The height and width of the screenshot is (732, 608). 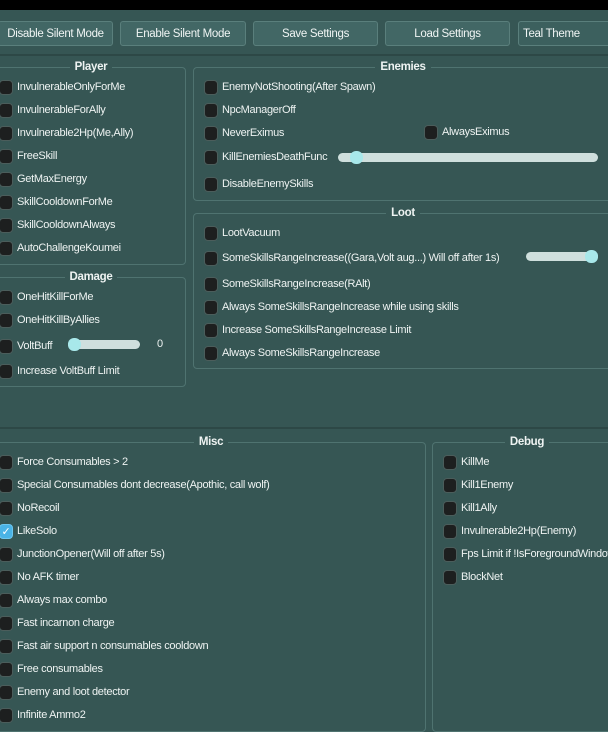 I want to click on checkbox-debug-3: Invulnerable2Hp(Enemy), so click(x=509, y=531).